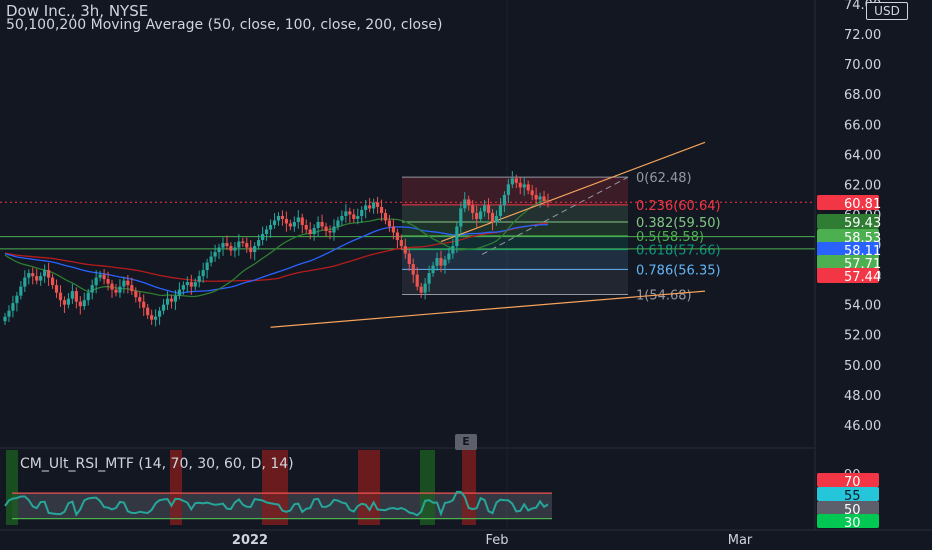  What do you see at coordinates (488, 309) in the screenshot?
I see `trend-channel-lower` at bounding box center [488, 309].